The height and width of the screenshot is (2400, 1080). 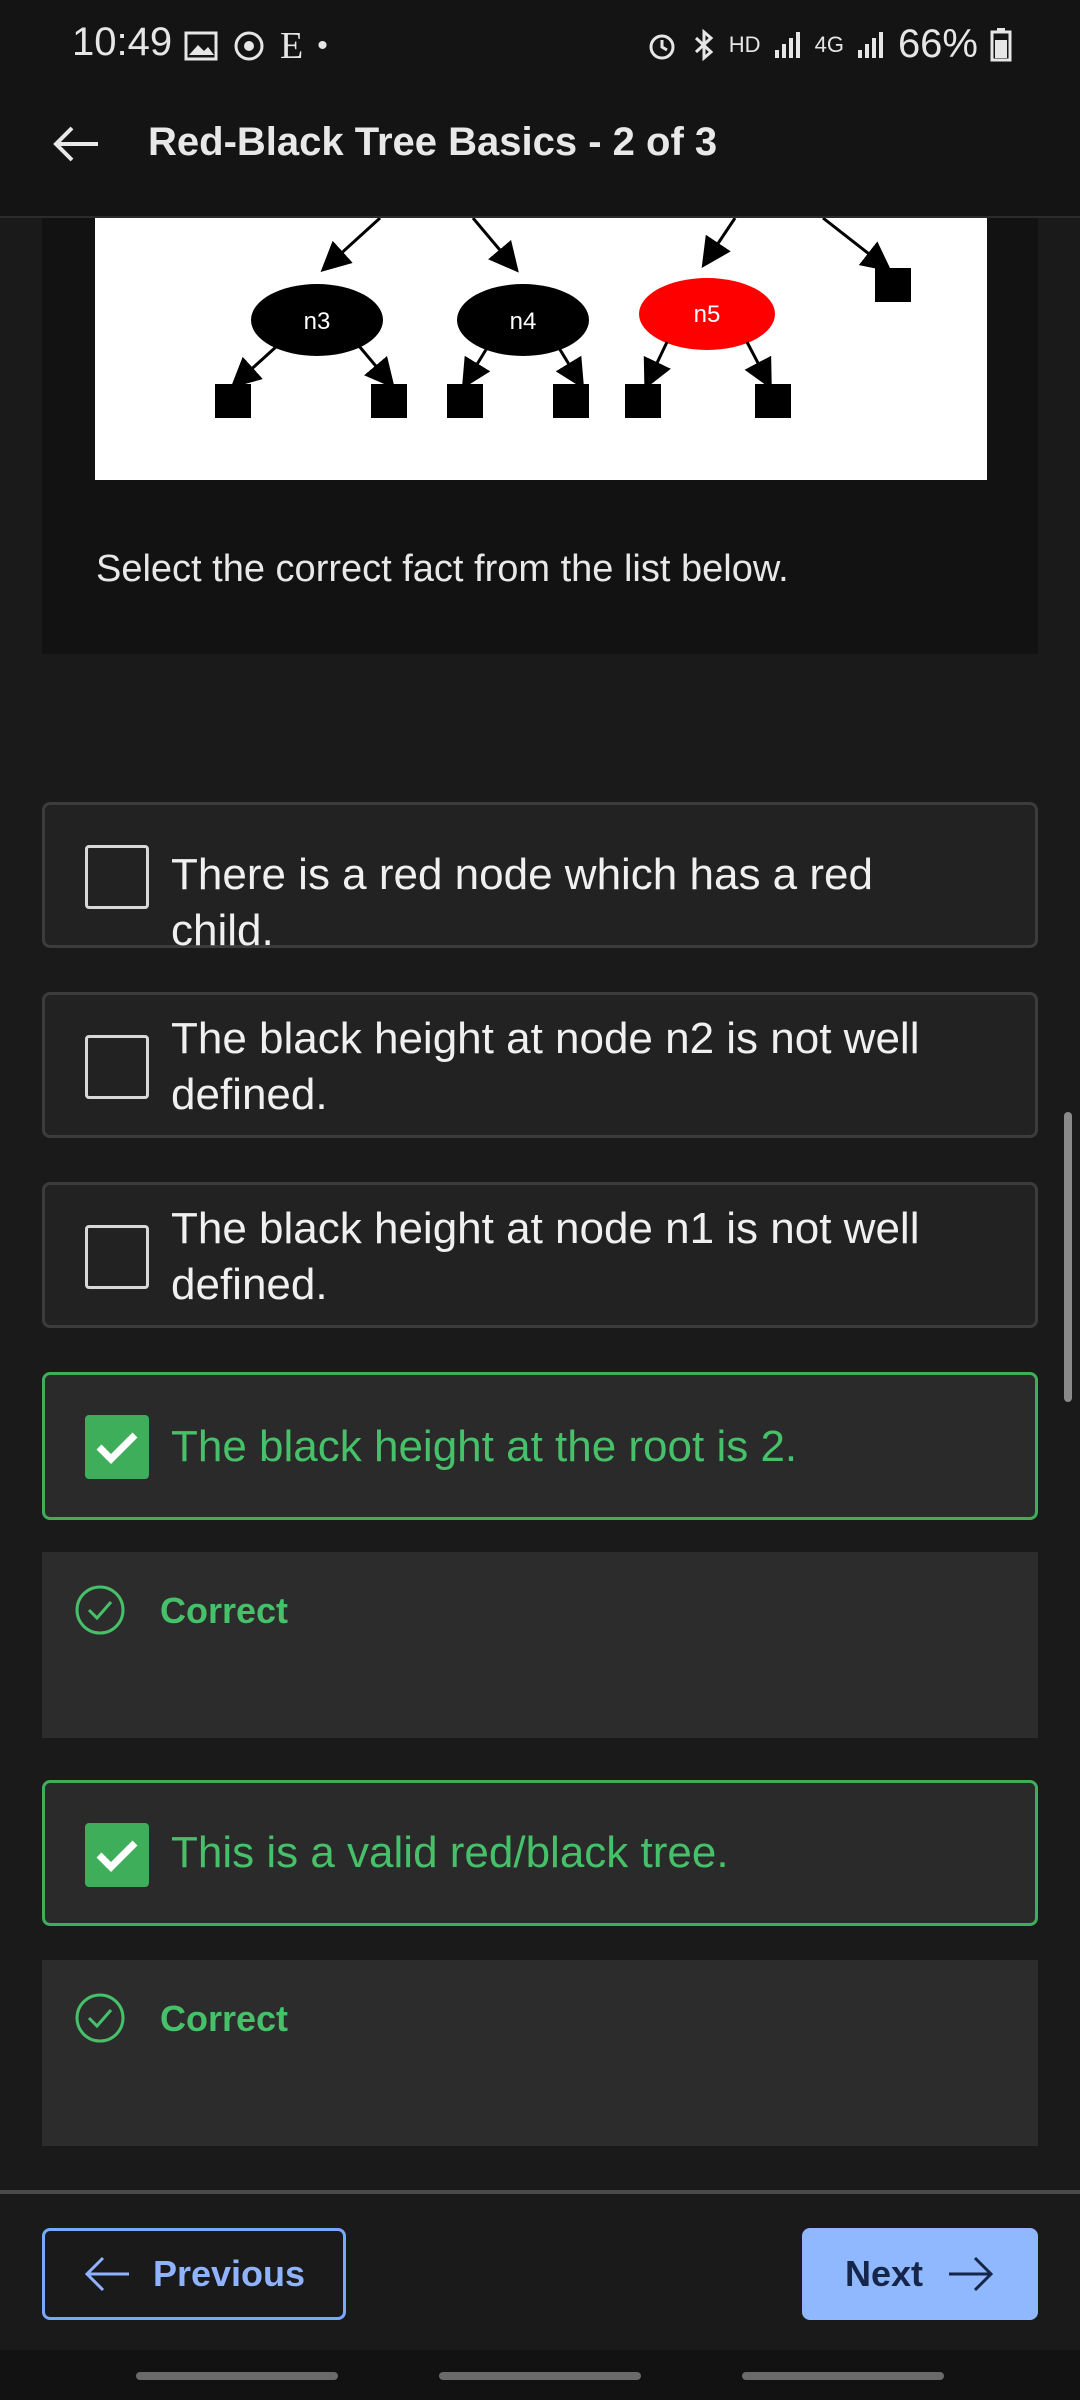 What do you see at coordinates (540, 2192) in the screenshot?
I see `divider` at bounding box center [540, 2192].